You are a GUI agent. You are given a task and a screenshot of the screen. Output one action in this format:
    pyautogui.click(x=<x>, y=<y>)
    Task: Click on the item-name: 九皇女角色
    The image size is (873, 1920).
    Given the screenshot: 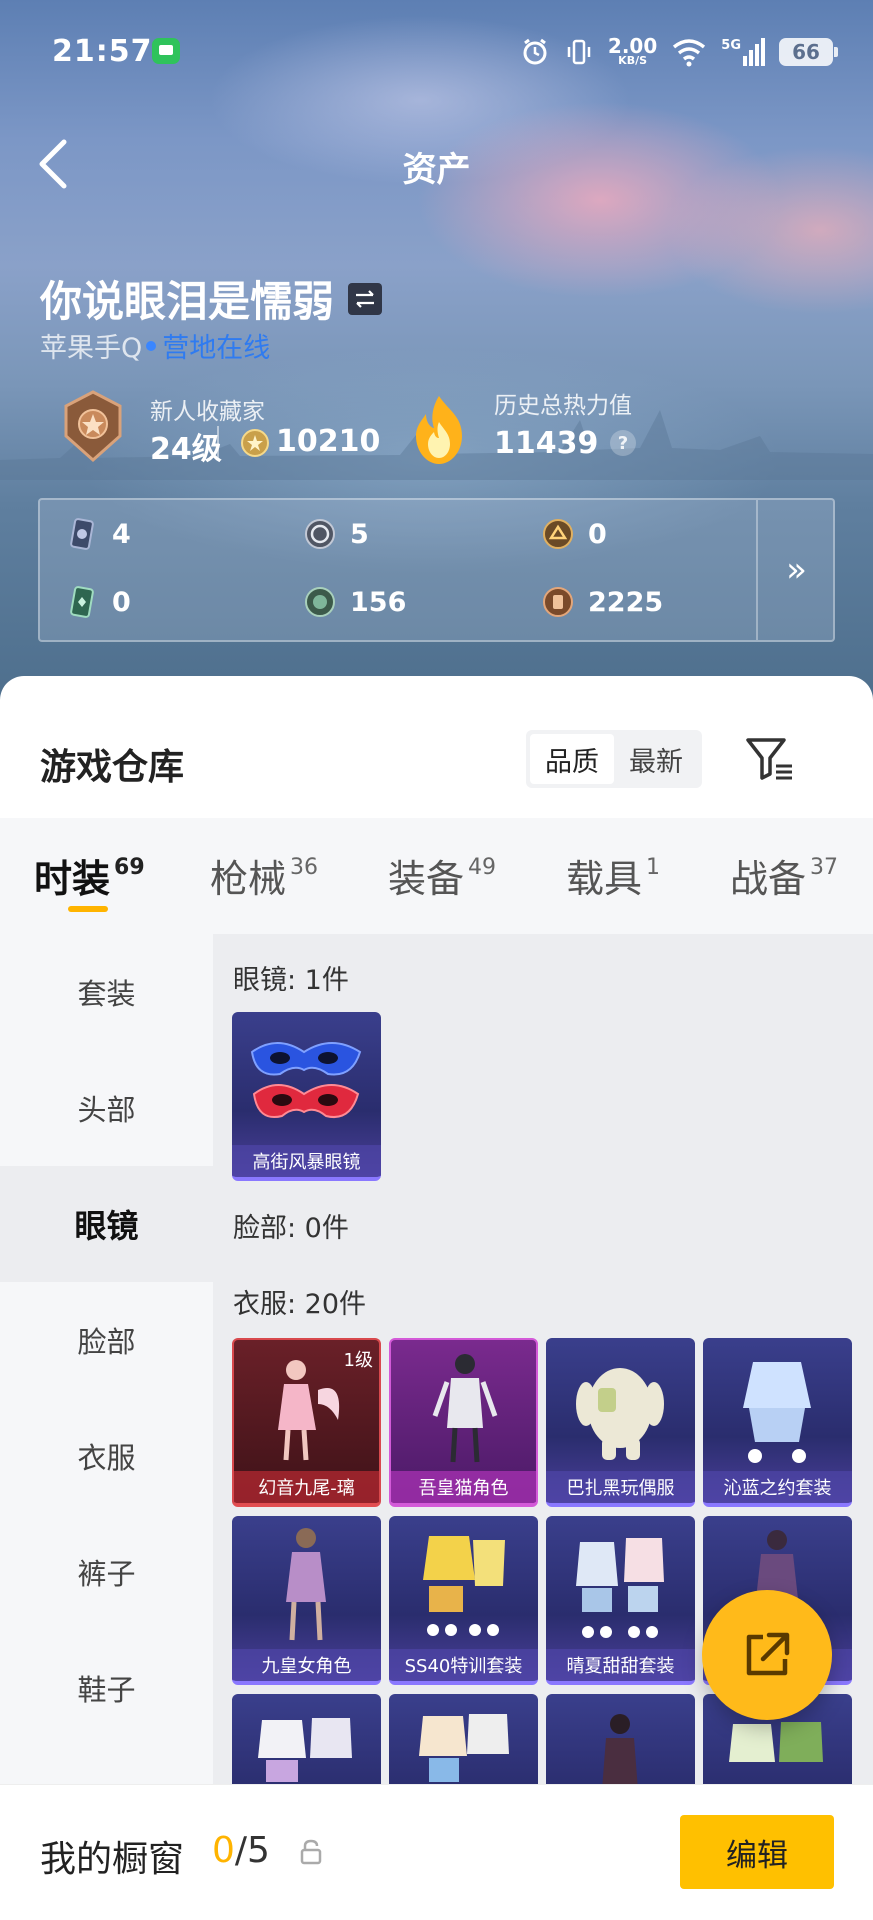 What is the action you would take?
    pyautogui.click(x=306, y=1665)
    